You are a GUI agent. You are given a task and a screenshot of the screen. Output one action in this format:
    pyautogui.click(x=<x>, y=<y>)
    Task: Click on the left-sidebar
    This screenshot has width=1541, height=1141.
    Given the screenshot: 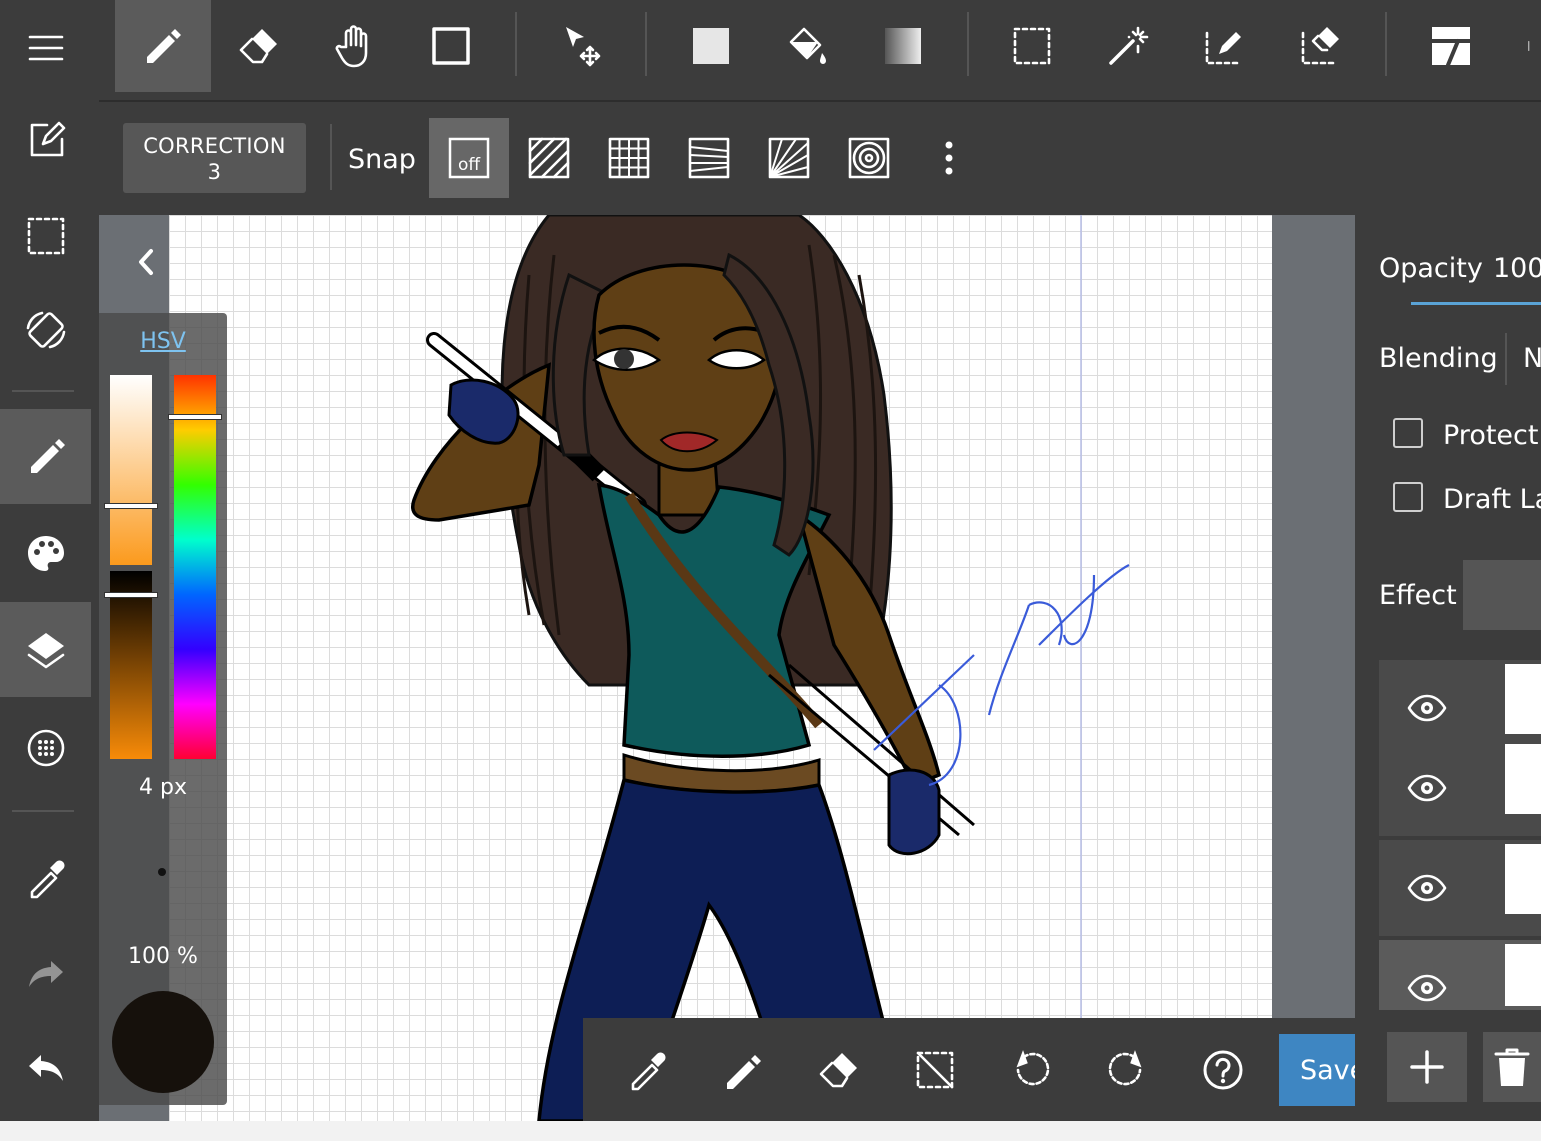 What is the action you would take?
    pyautogui.click(x=49, y=560)
    